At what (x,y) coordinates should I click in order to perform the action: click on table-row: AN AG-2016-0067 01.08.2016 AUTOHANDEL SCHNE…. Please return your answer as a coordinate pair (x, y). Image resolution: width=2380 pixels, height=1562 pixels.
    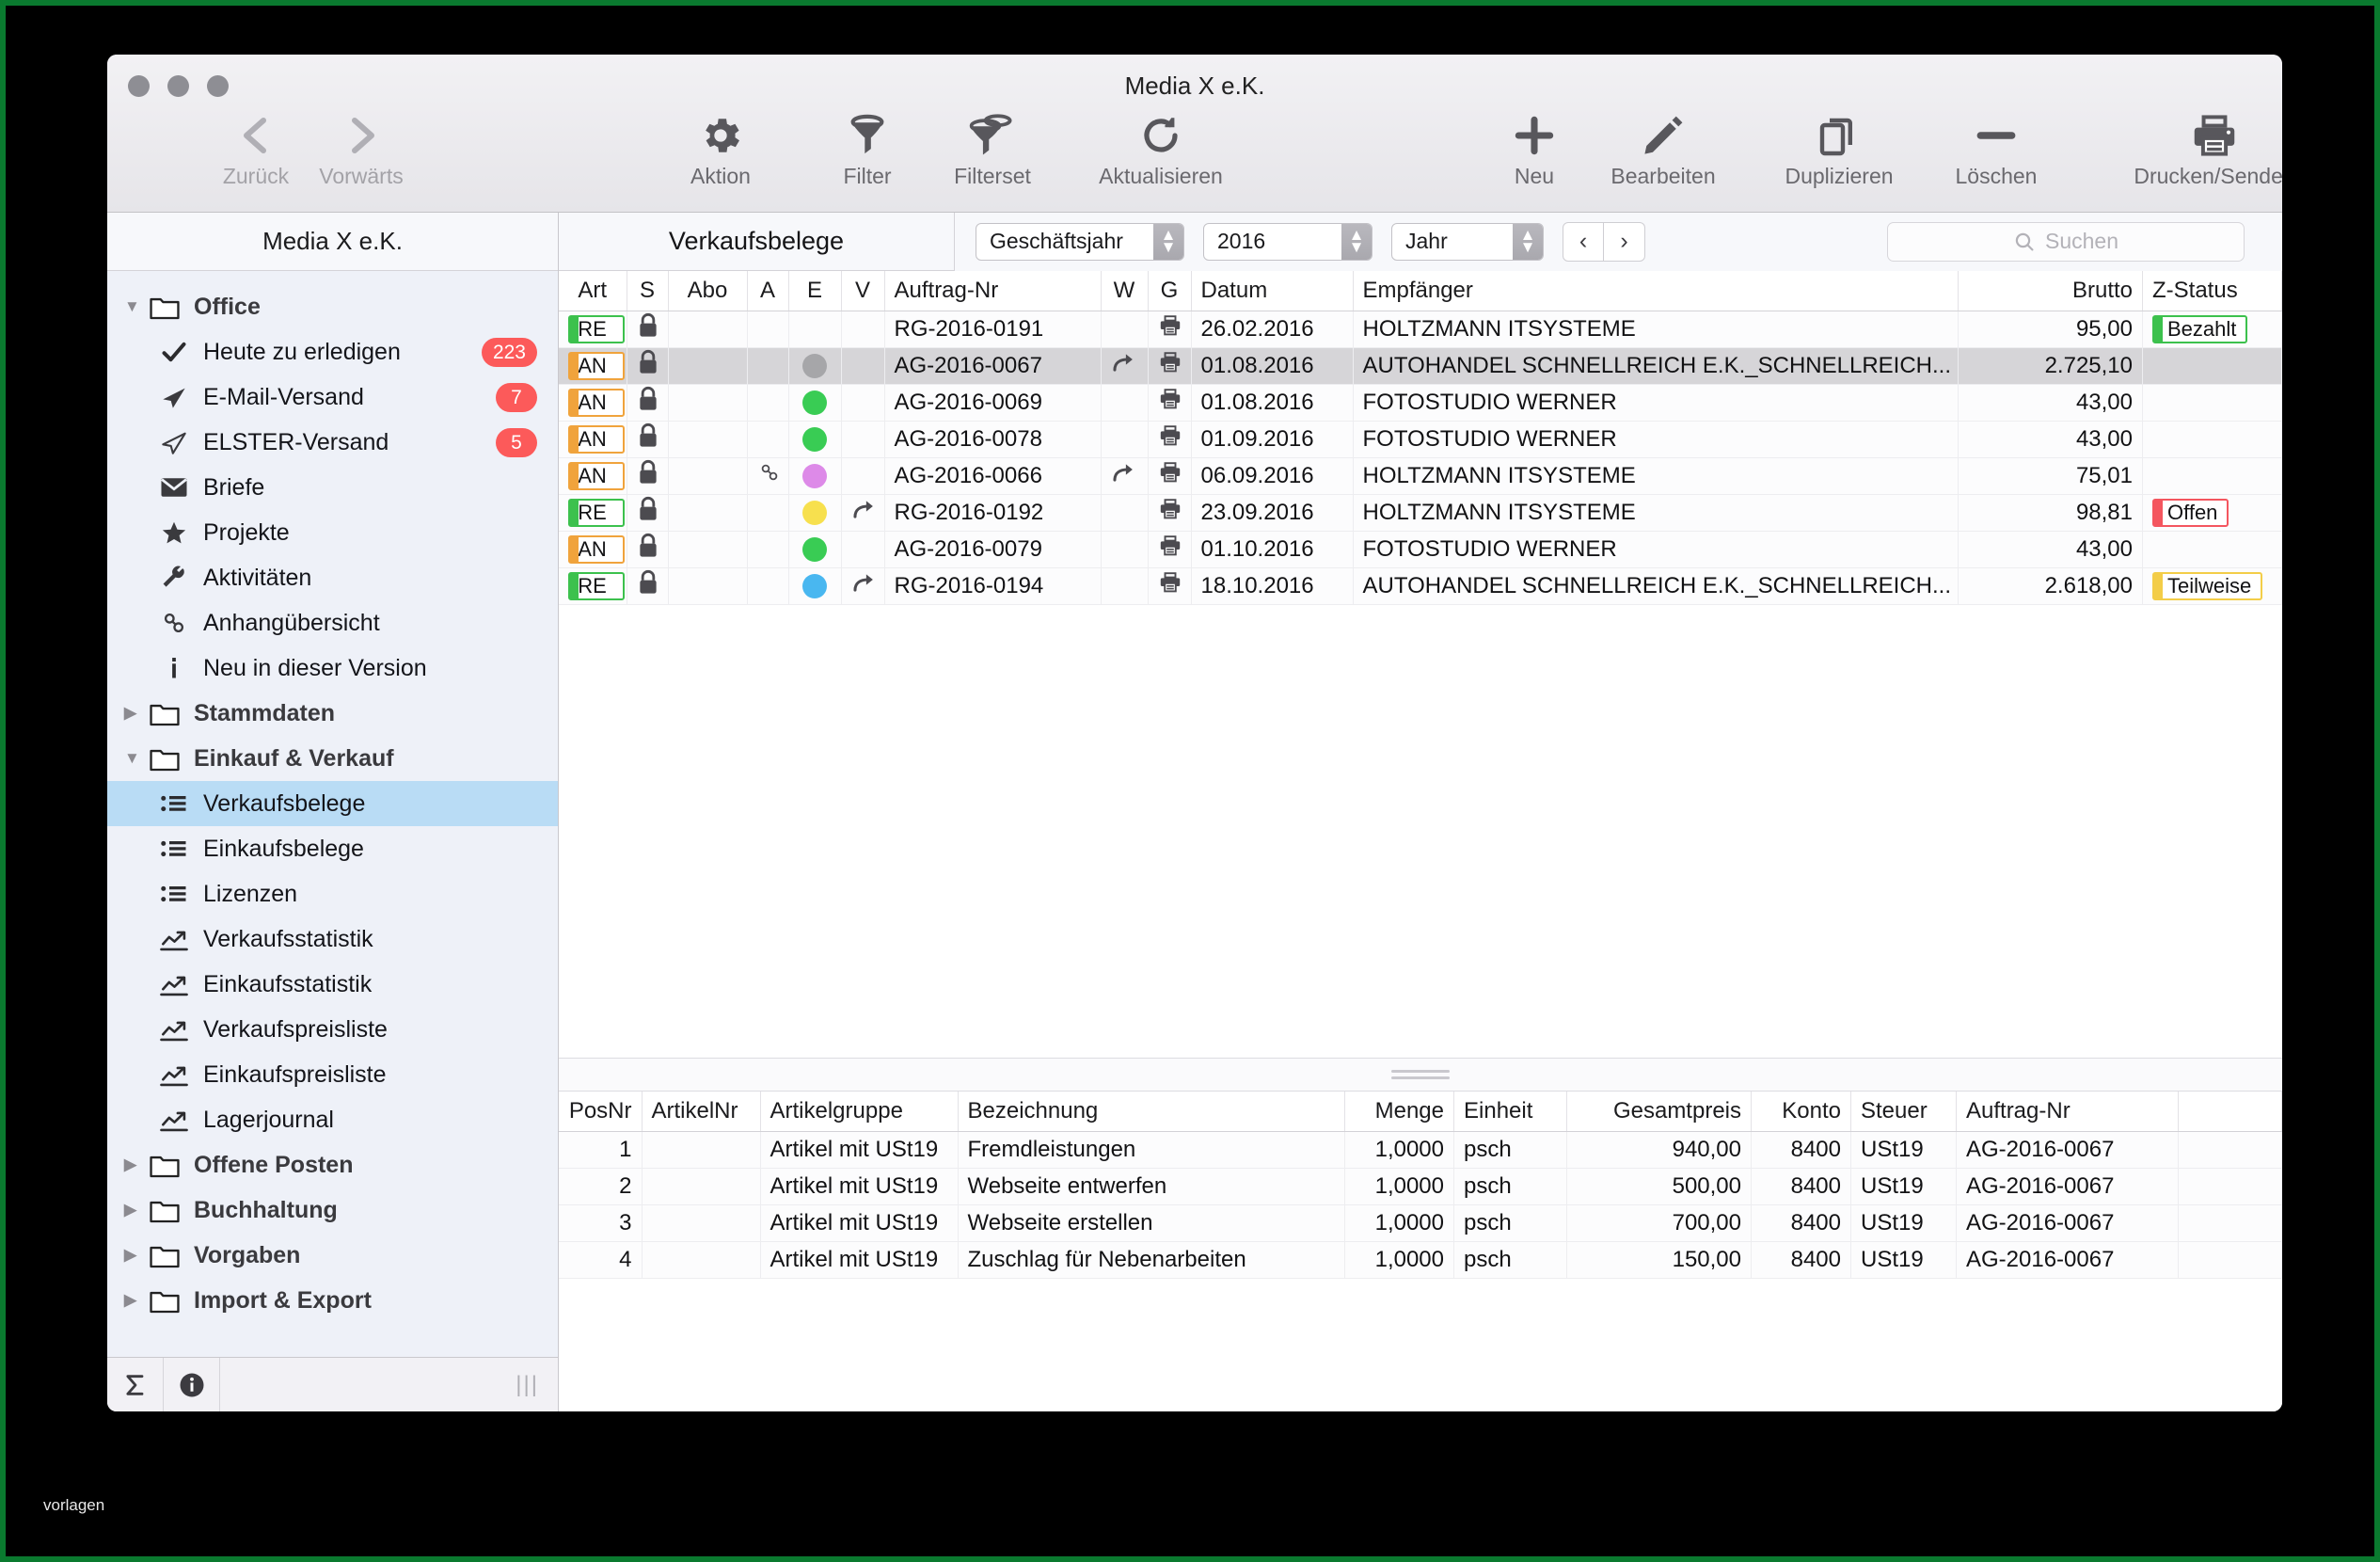
    Looking at the image, I should click on (1420, 366).